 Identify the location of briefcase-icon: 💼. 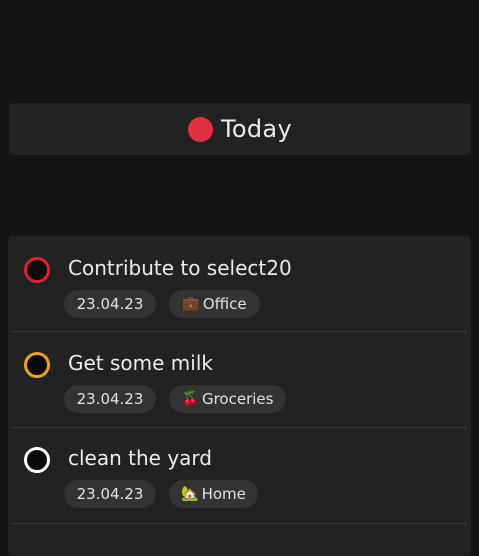
(191, 304).